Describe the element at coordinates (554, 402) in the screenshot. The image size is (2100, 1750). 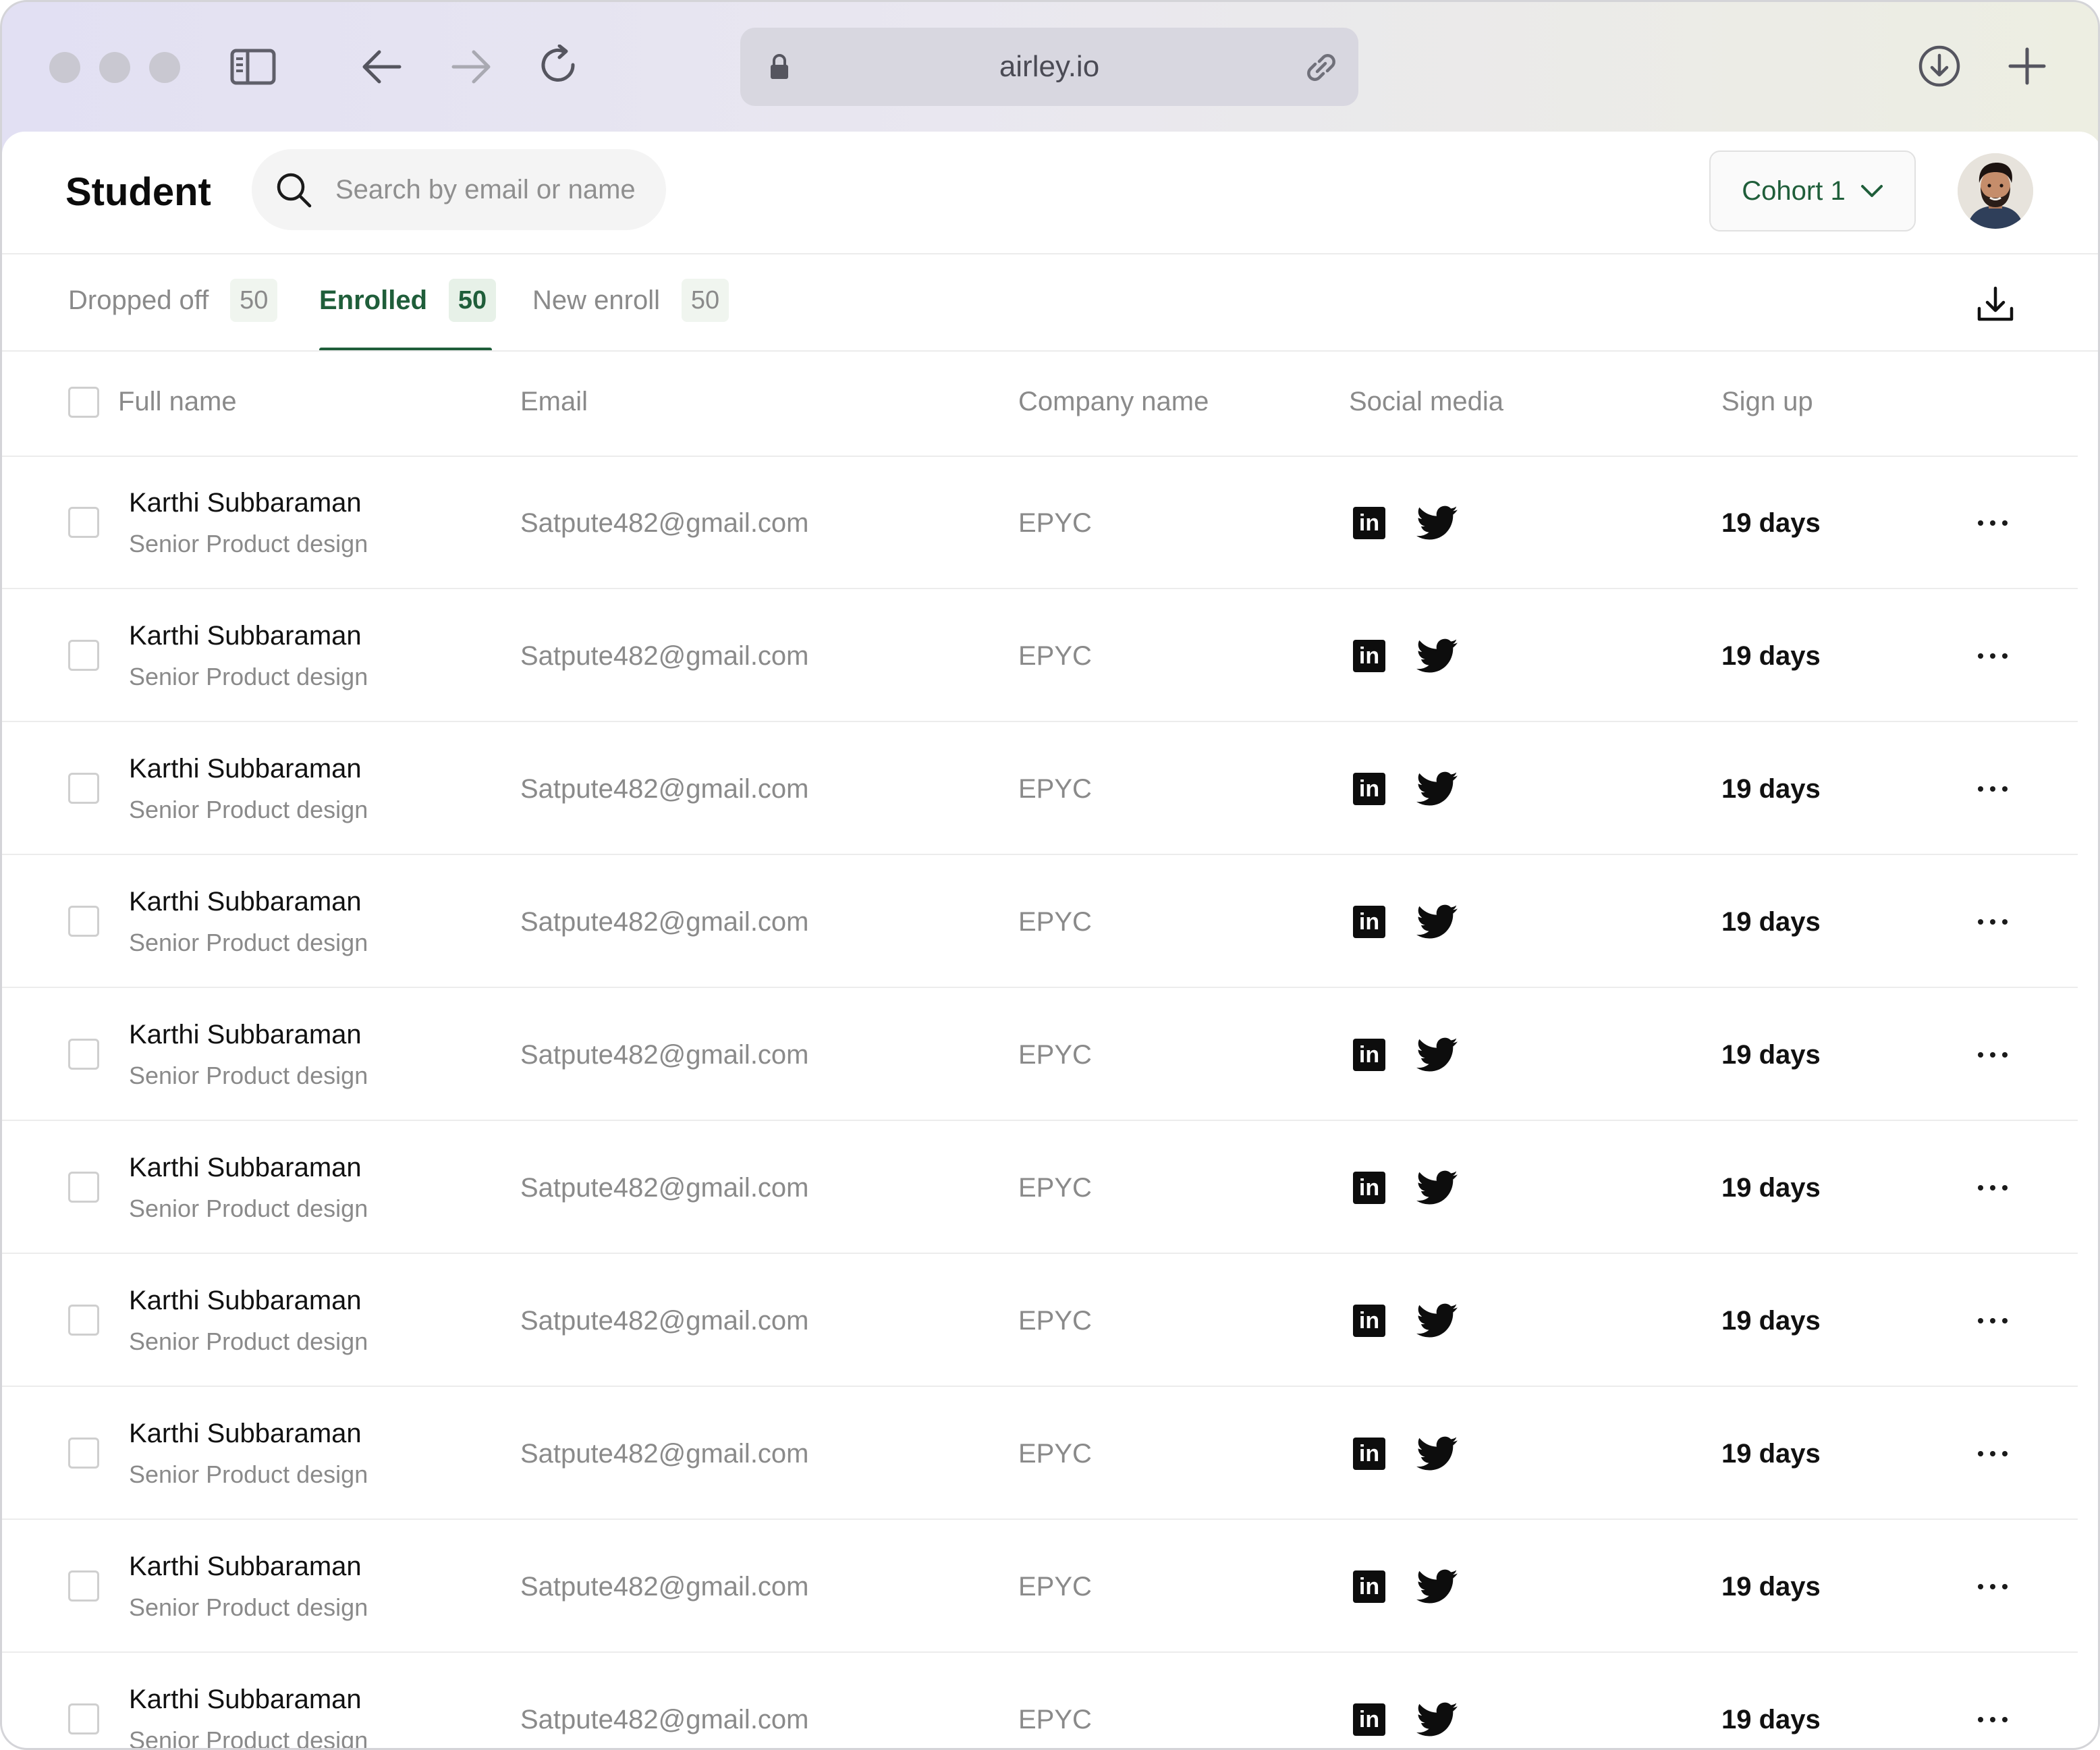
I see `column-header-email: Email` at that location.